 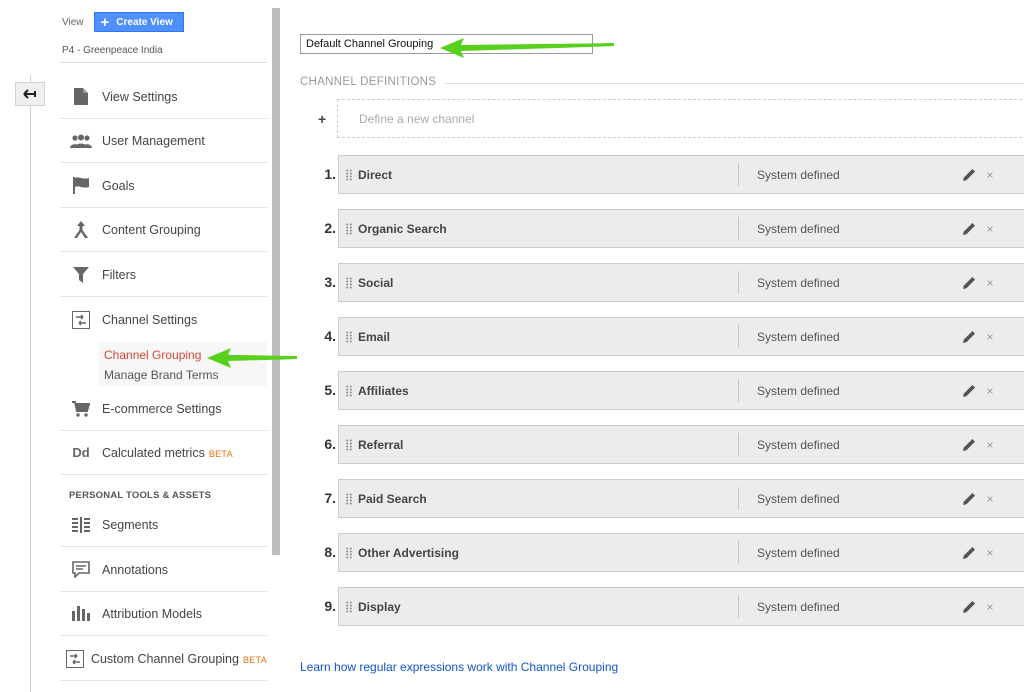 I want to click on channel-row-number: 3., so click(x=330, y=282).